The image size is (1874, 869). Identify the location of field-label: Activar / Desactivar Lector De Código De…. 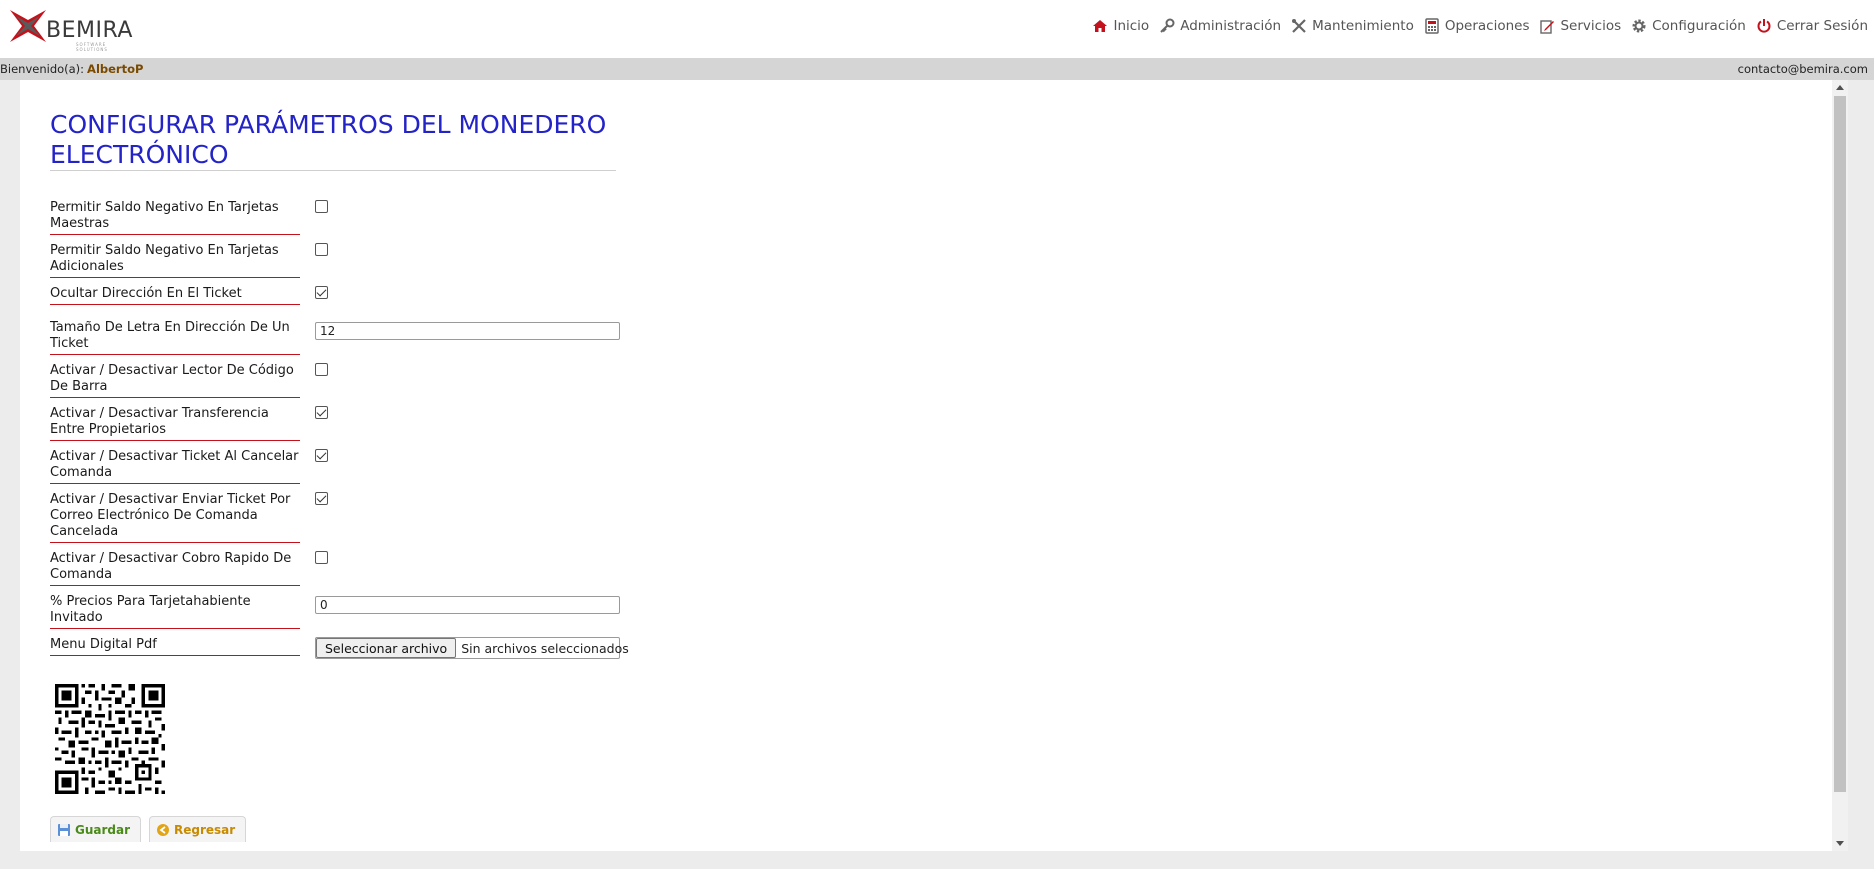
(175, 380).